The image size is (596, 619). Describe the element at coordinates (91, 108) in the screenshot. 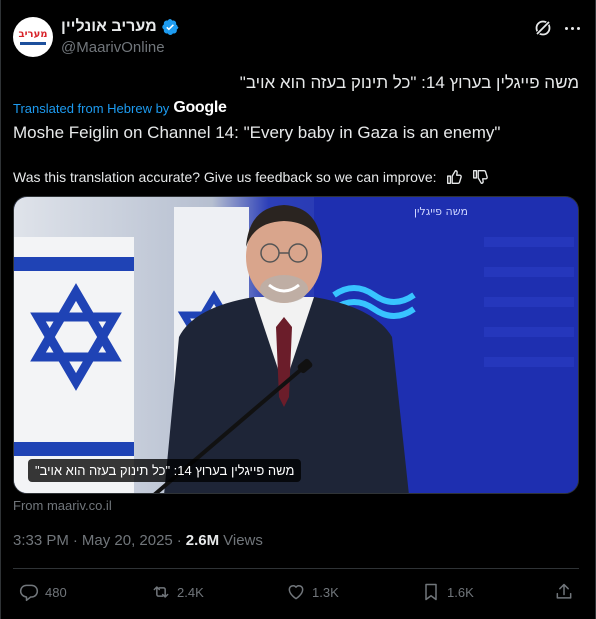

I see `translated-from-label: Translated from Hebrew by` at that location.